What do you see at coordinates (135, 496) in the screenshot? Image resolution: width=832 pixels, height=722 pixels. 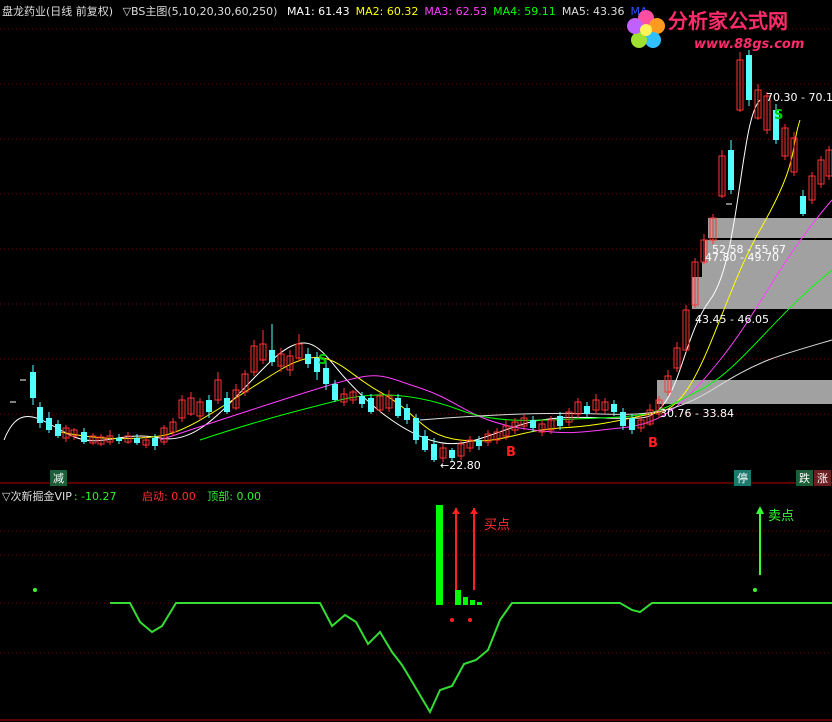 I see `sub-header: ▽次新掘金VIP: -10.27 启动: 0.00 顶部: 0.00` at bounding box center [135, 496].